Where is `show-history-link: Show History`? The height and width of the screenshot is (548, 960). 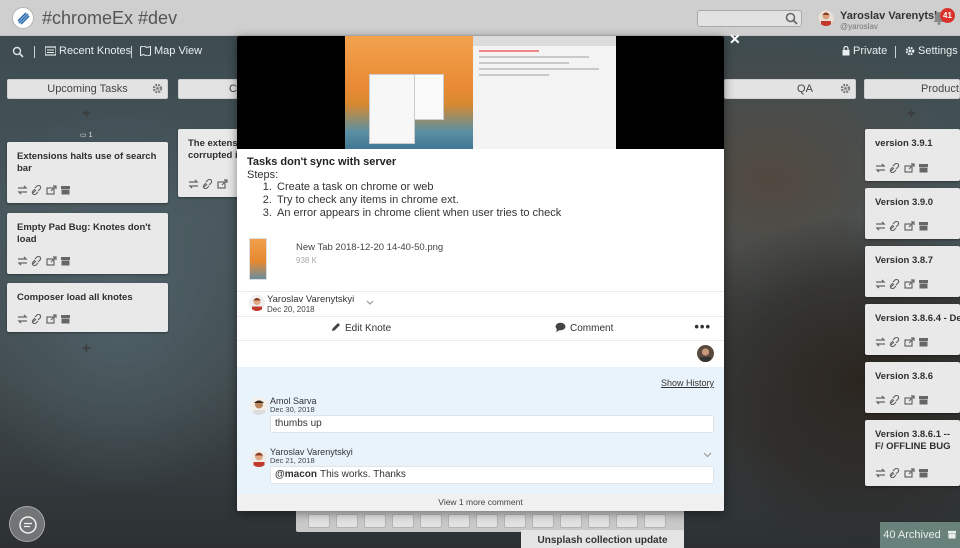
show-history-link: Show History is located at coordinates (687, 383).